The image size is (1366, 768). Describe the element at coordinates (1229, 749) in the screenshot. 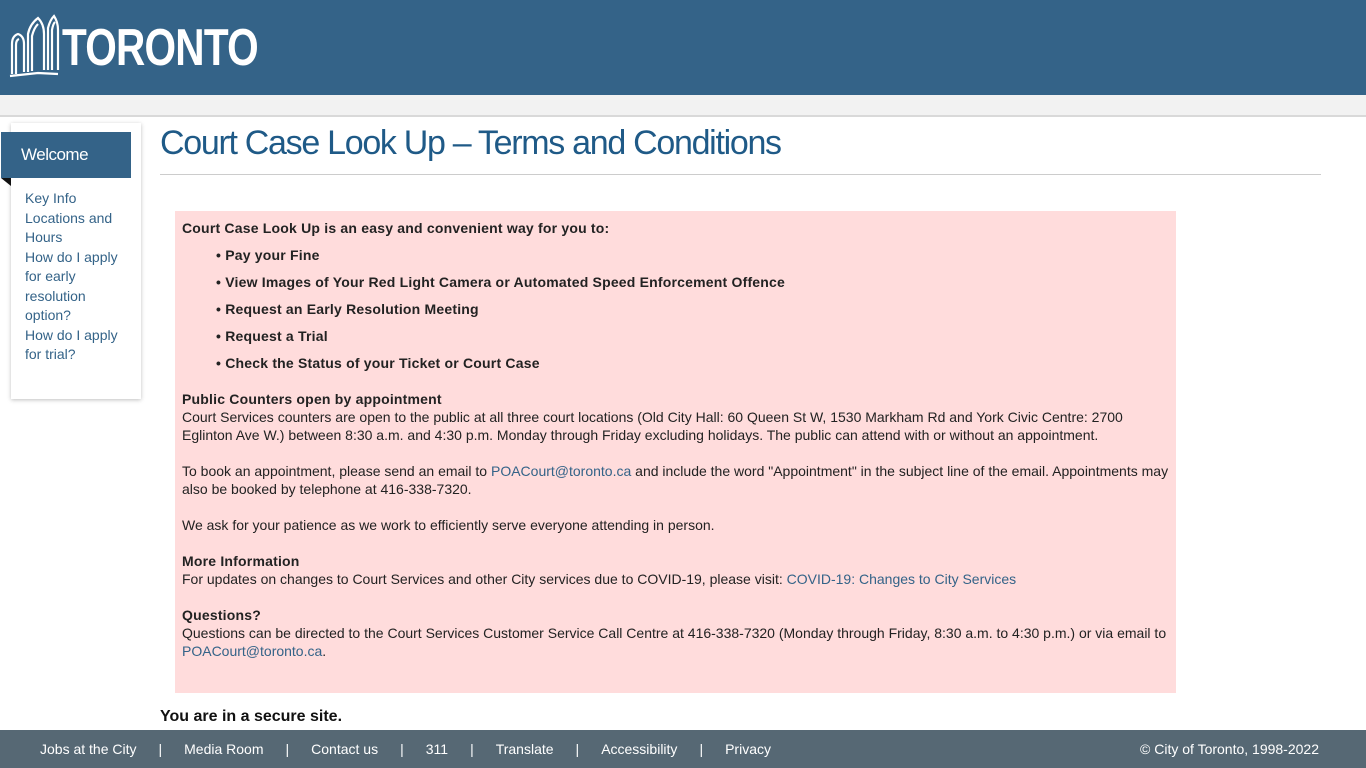

I see `copyright: © City of Toronto, 1998-2022` at that location.